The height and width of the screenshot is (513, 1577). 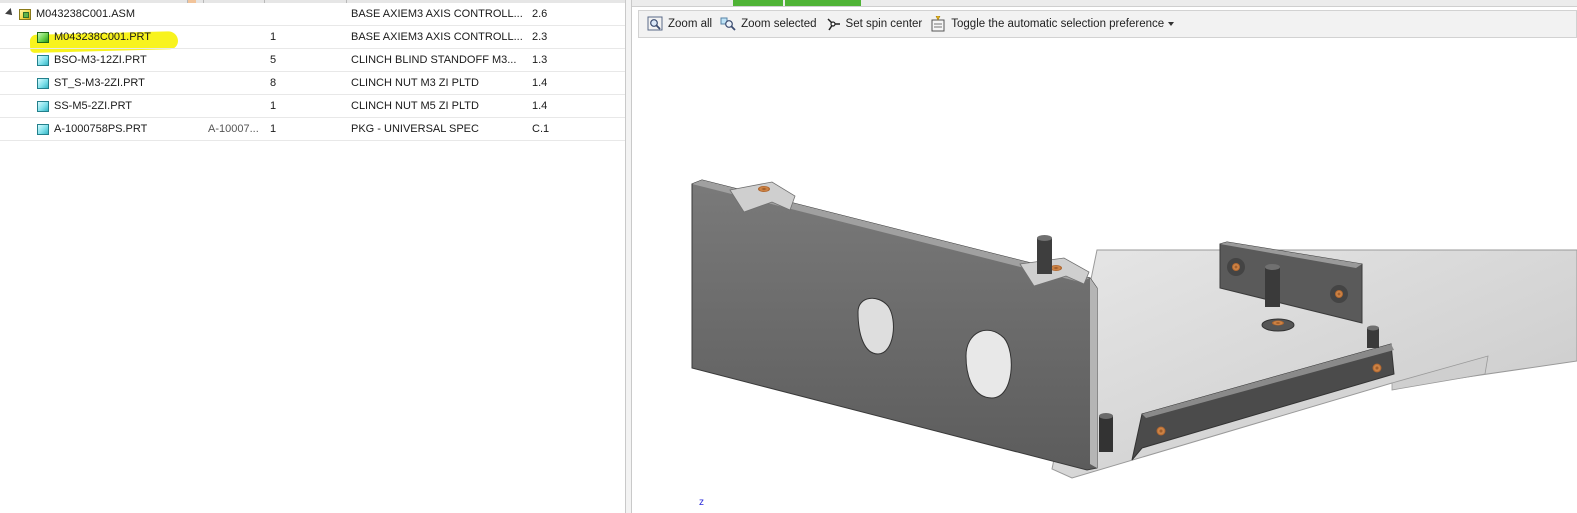 What do you see at coordinates (540, 14) in the screenshot?
I see `tree-row-version: 2.6` at bounding box center [540, 14].